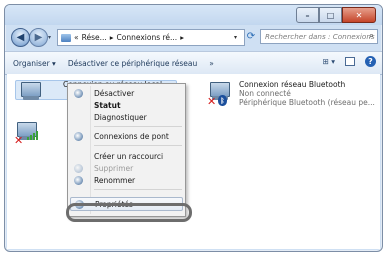  What do you see at coordinates (38, 37) in the screenshot?
I see `forward-arrow-icon: ▶` at bounding box center [38, 37].